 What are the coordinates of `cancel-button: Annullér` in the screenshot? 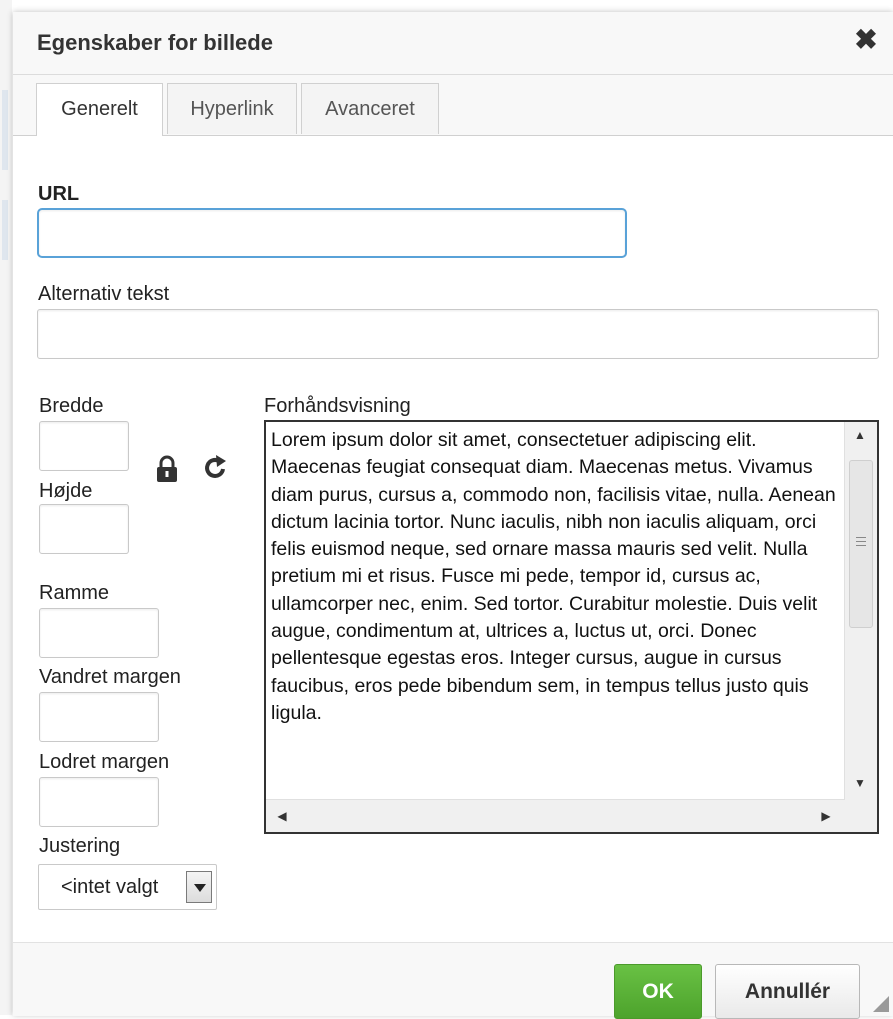 It's located at (787, 991).